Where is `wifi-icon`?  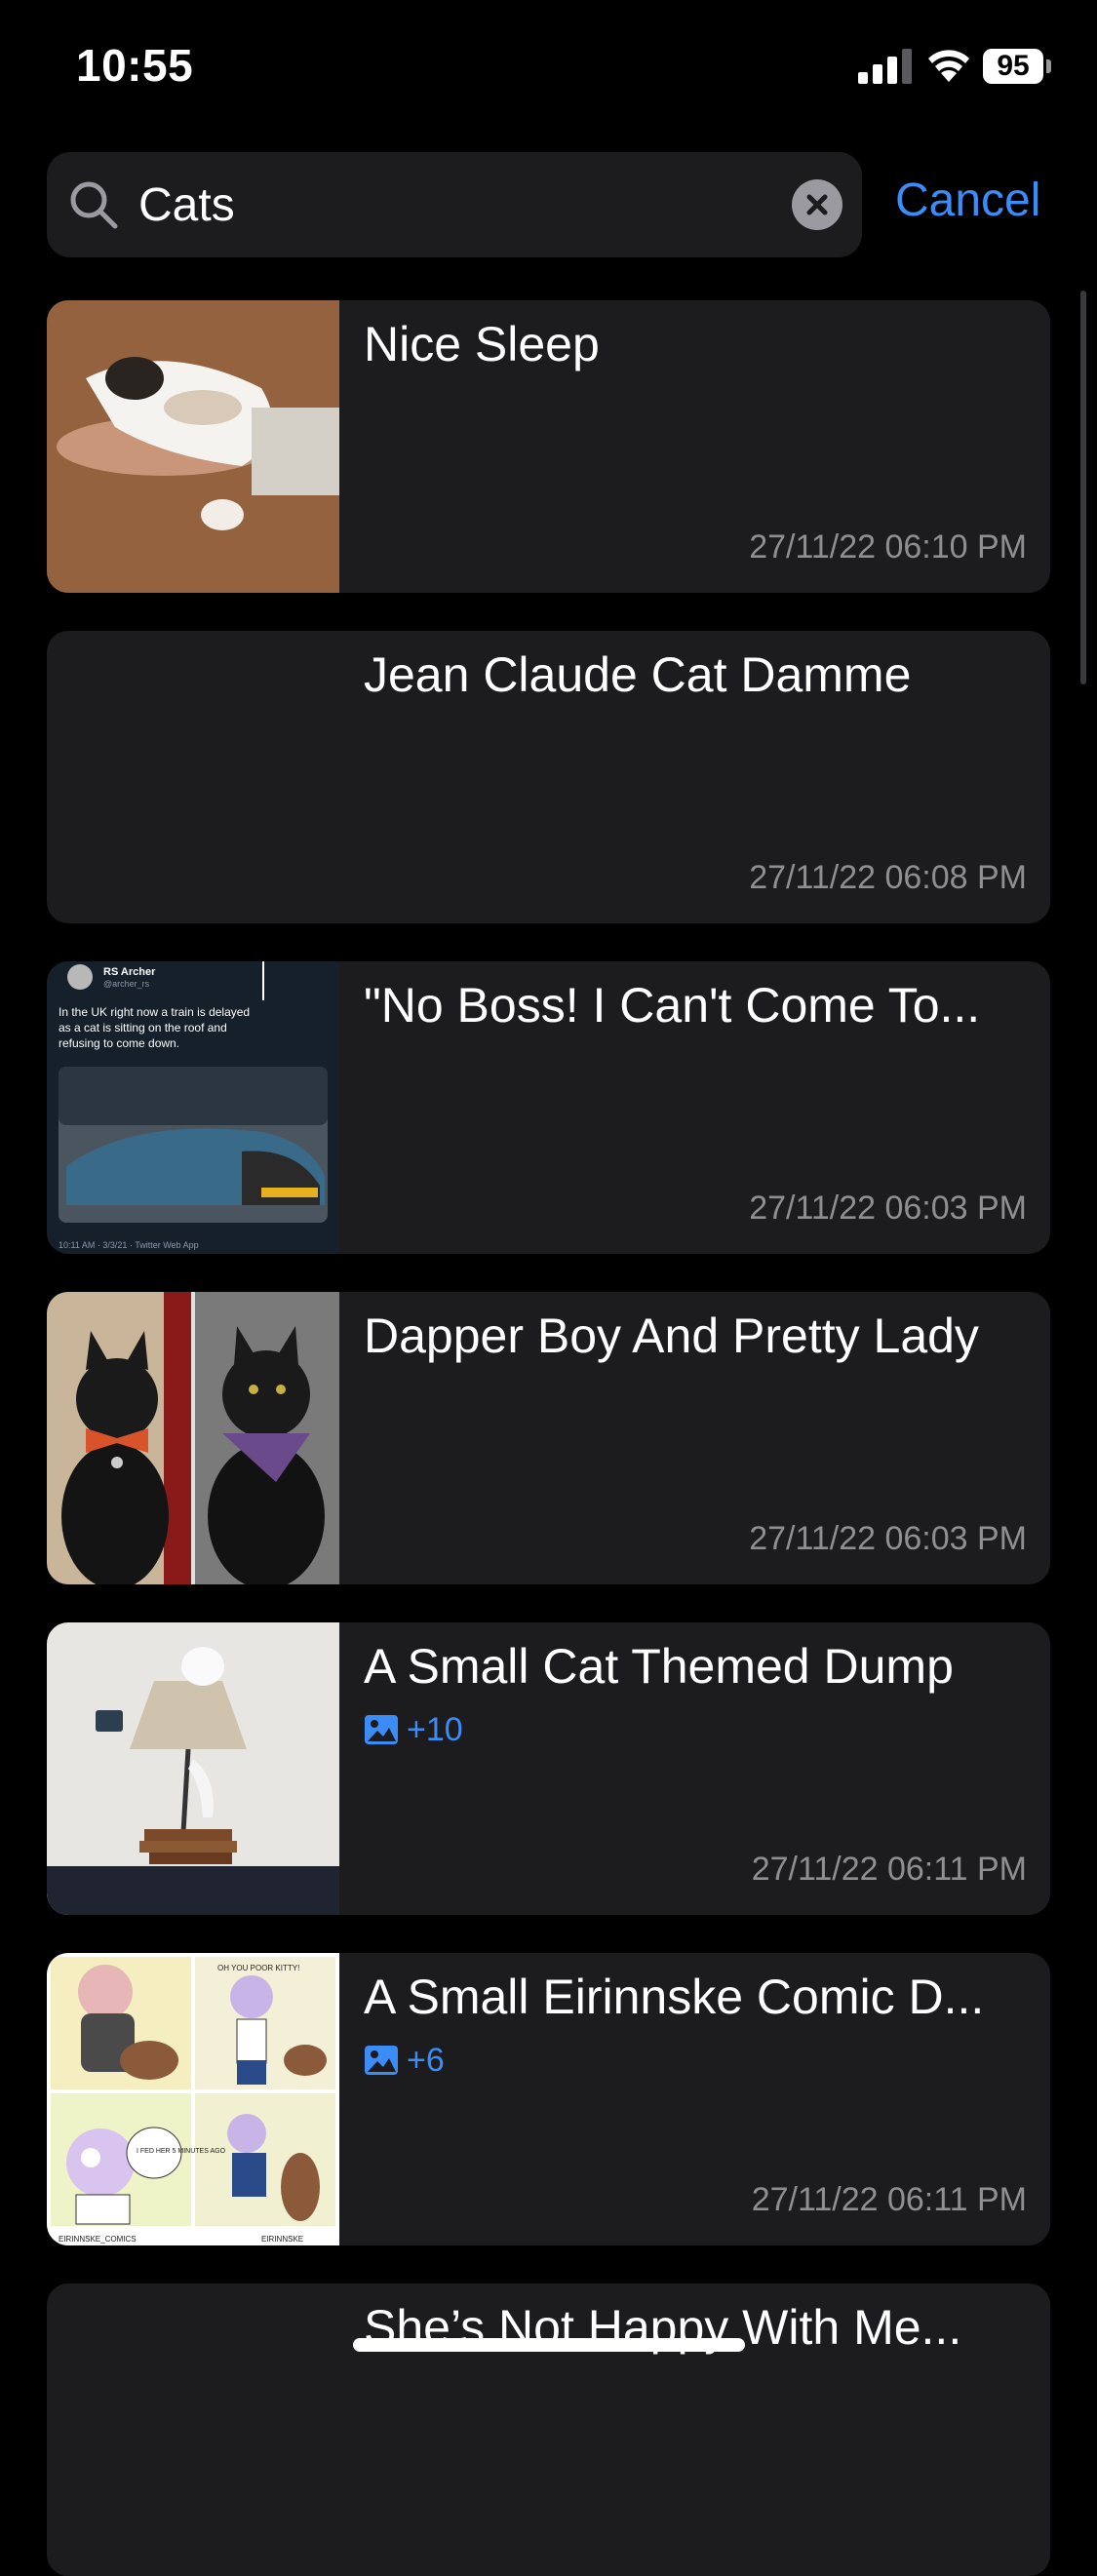 wifi-icon is located at coordinates (948, 66).